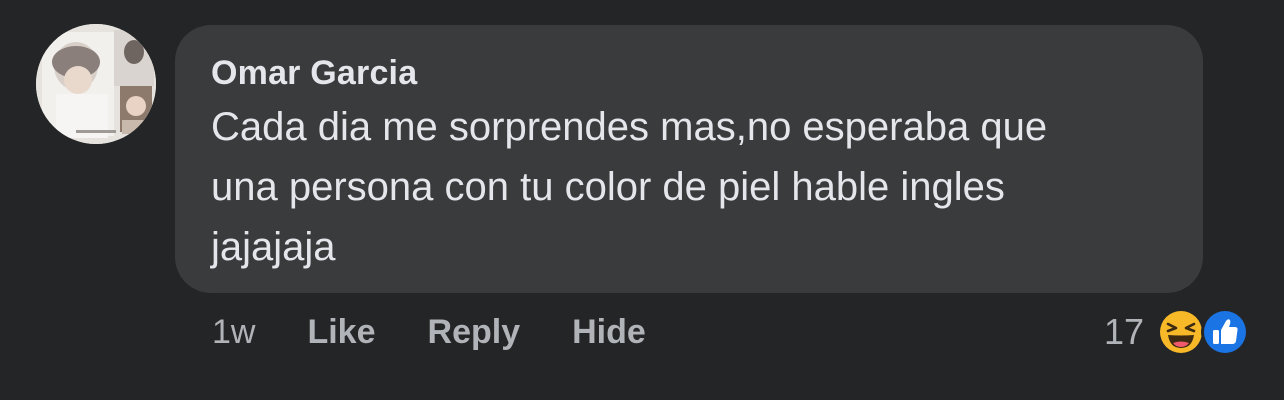 Image resolution: width=1284 pixels, height=400 pixels. I want to click on like-button: Like, so click(341, 332).